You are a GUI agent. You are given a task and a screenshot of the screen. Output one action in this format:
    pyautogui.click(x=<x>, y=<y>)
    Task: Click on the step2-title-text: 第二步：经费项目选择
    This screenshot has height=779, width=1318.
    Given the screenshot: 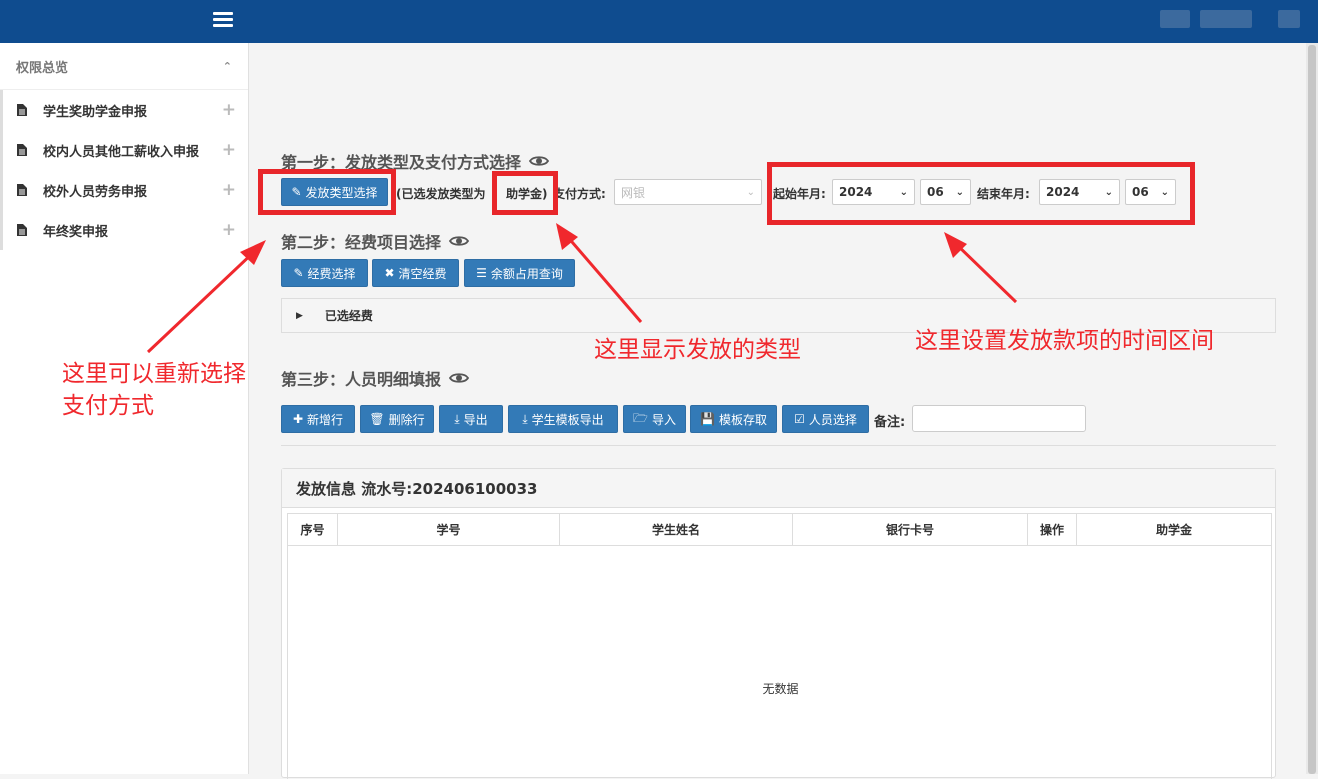 What is the action you would take?
    pyautogui.click(x=361, y=242)
    